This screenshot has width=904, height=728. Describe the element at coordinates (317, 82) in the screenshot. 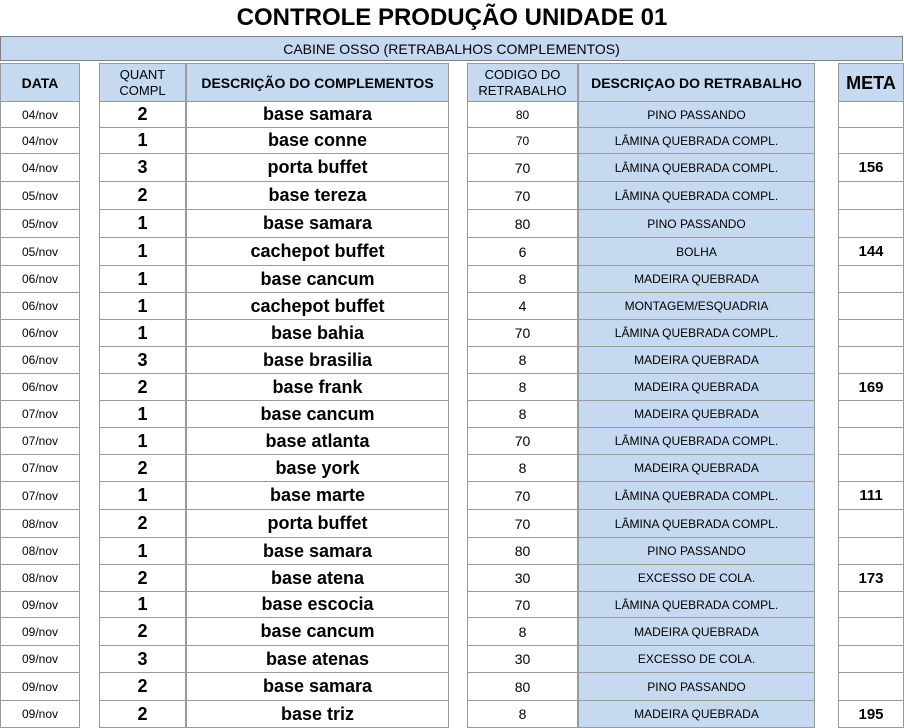

I see `header-descricao: DESCRIÇÃO DO COMPLEMENTOS` at that location.